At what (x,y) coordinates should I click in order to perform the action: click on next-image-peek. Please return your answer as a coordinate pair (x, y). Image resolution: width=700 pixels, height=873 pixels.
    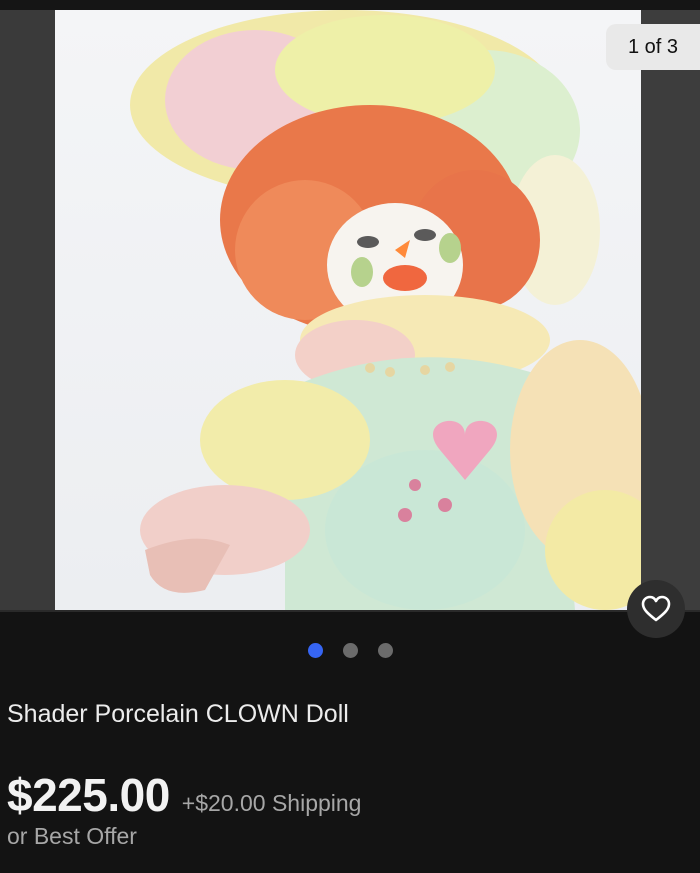
    Looking at the image, I should click on (670, 310).